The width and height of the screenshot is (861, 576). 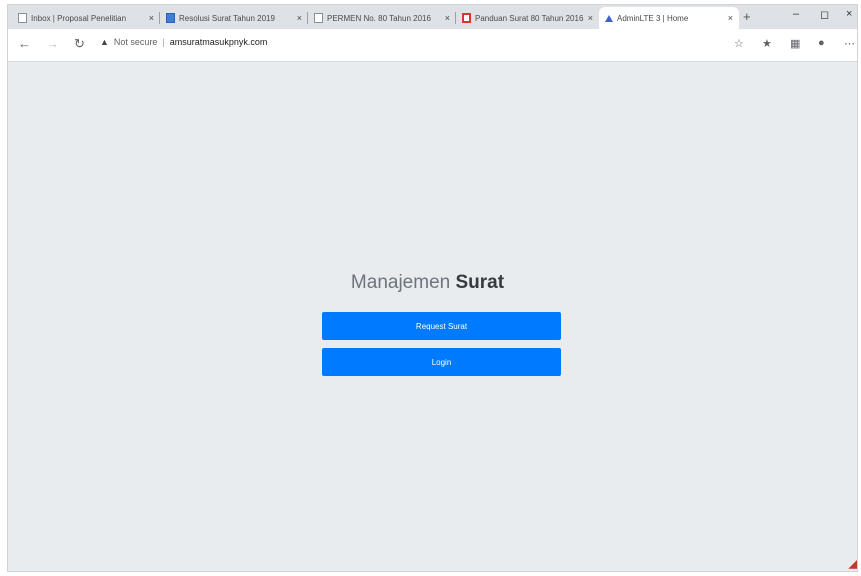 What do you see at coordinates (609, 18) in the screenshot?
I see `app-icon` at bounding box center [609, 18].